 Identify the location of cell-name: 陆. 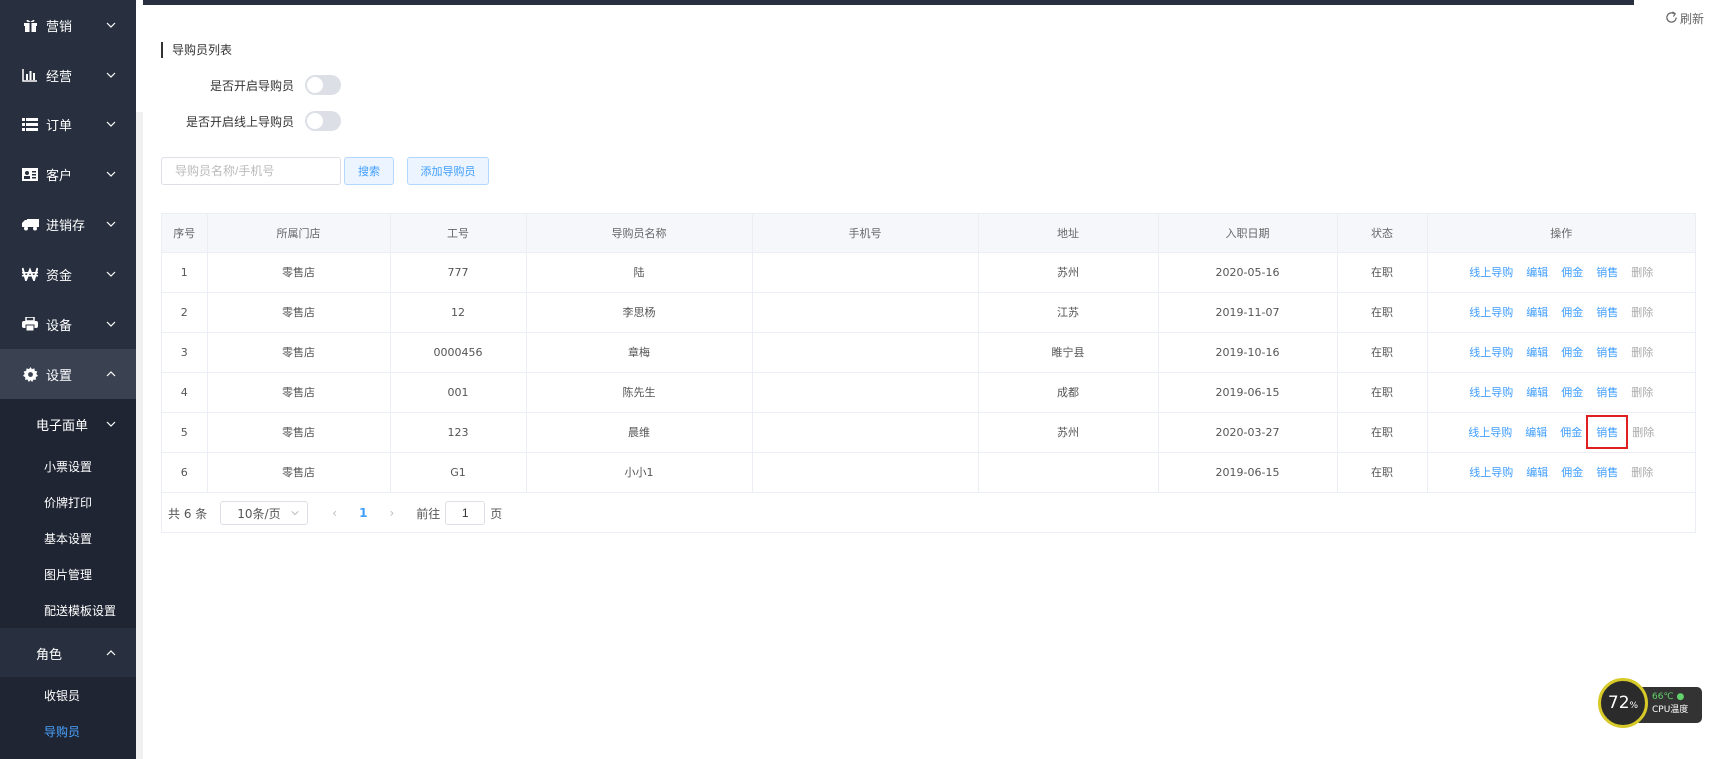
(639, 272).